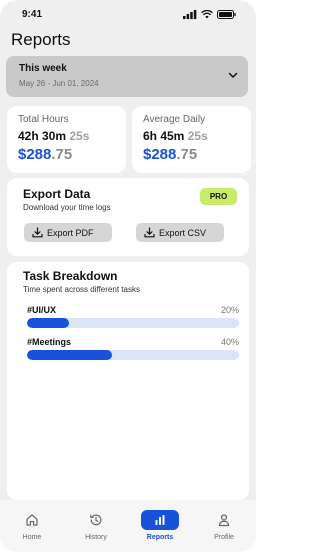 This screenshot has width=320, height=552. Describe the element at coordinates (164, 136) in the screenshot. I see `stat-time-main: 6h 45m` at that location.